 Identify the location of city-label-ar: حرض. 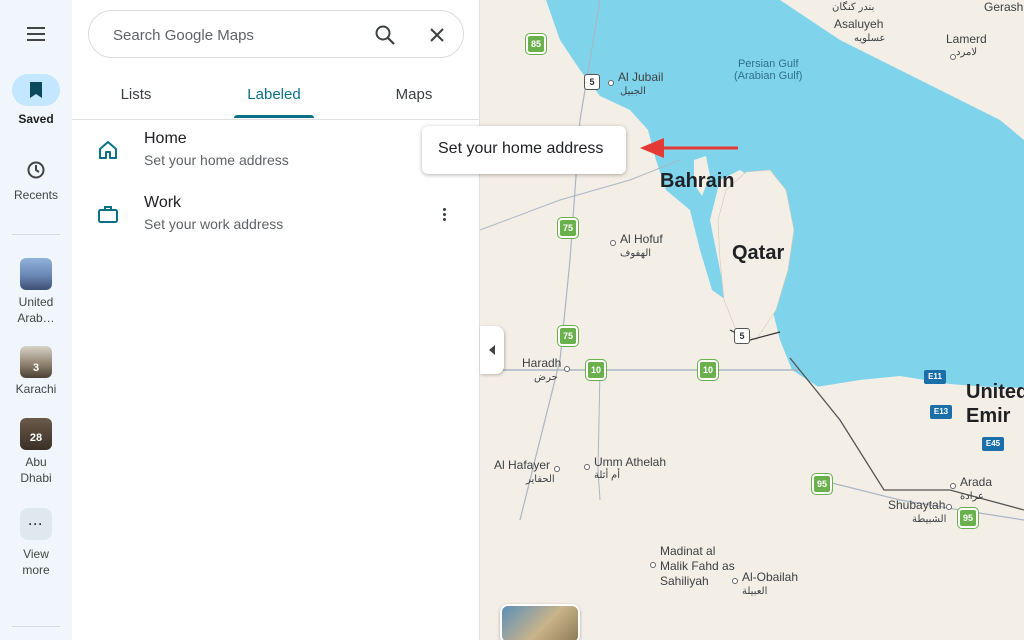
(546, 377).